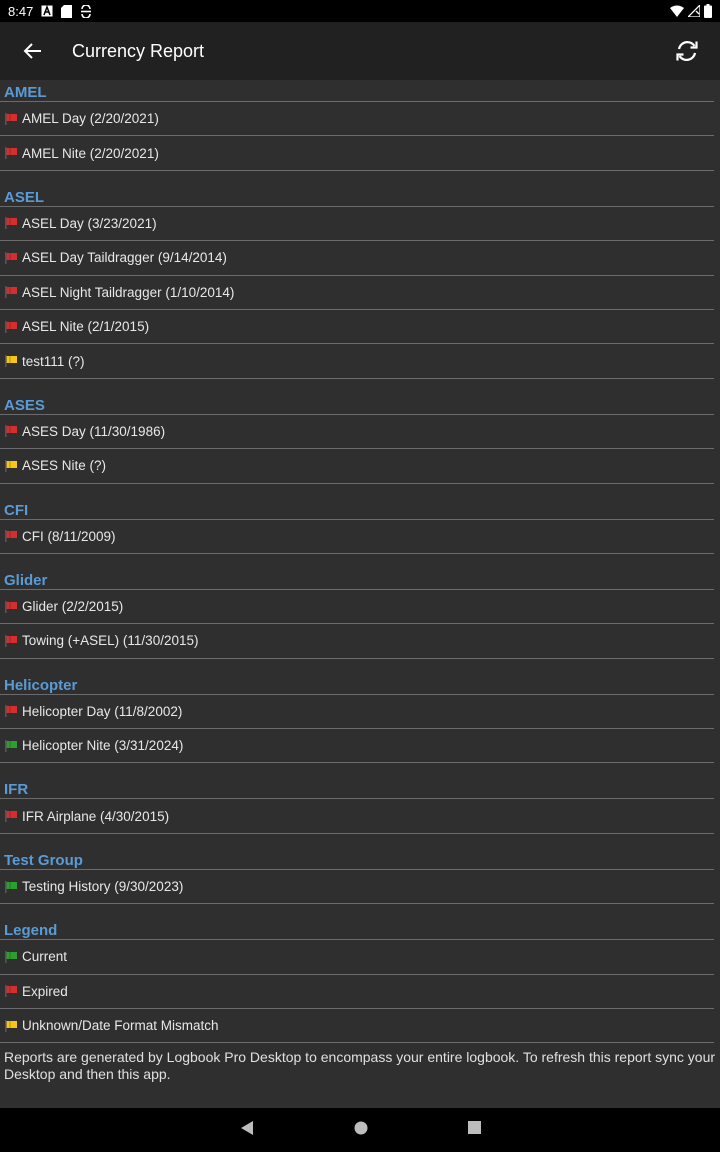 This screenshot has width=720, height=1152. I want to click on list-item: ASES Nite (?), so click(357, 466).